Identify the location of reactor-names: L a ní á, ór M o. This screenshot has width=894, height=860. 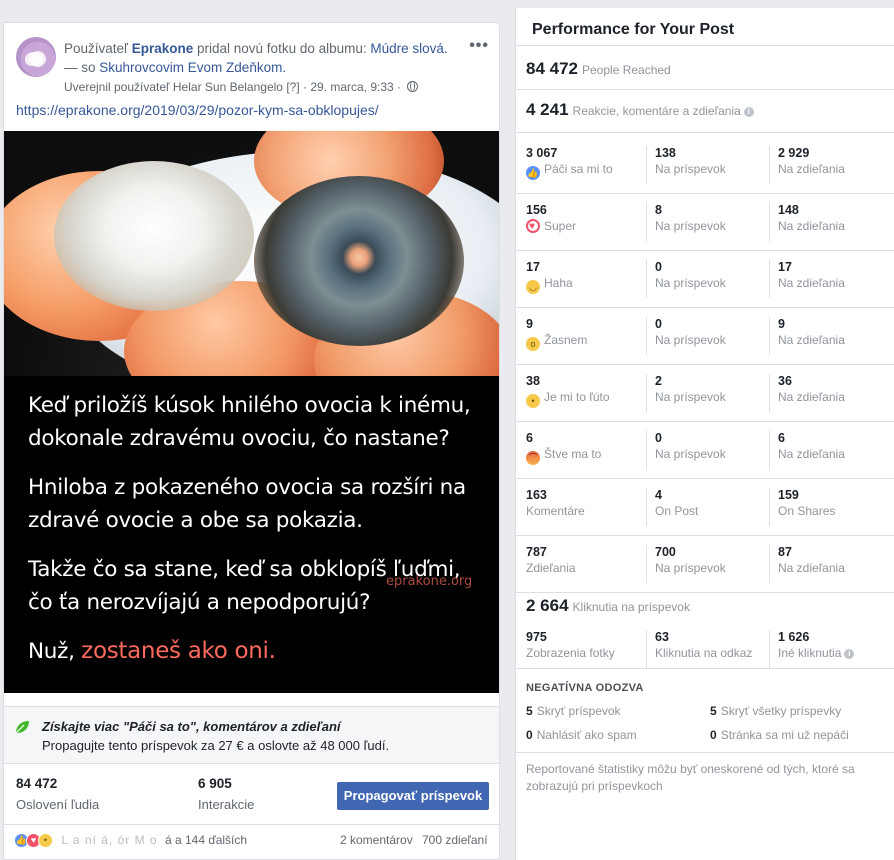
(109, 840).